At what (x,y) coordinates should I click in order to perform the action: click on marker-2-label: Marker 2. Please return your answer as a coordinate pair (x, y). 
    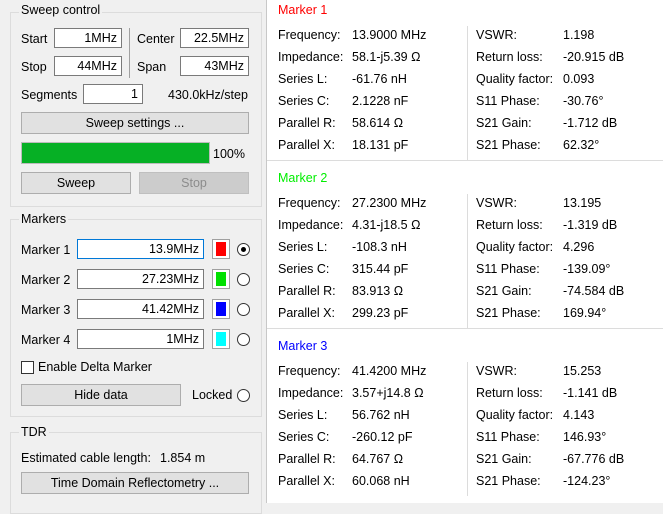
    Looking at the image, I should click on (46, 280).